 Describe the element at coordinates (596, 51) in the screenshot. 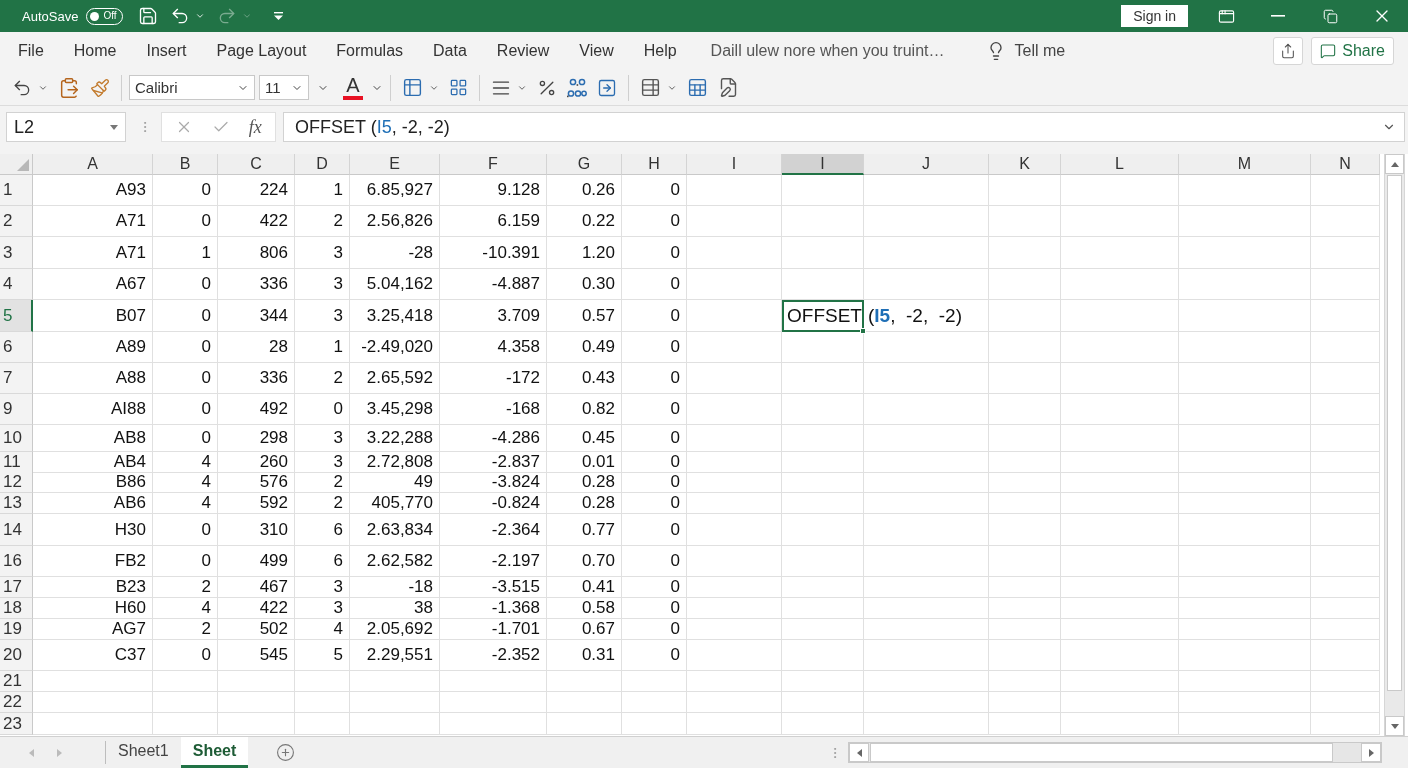

I see `ribbon-tab: View` at that location.